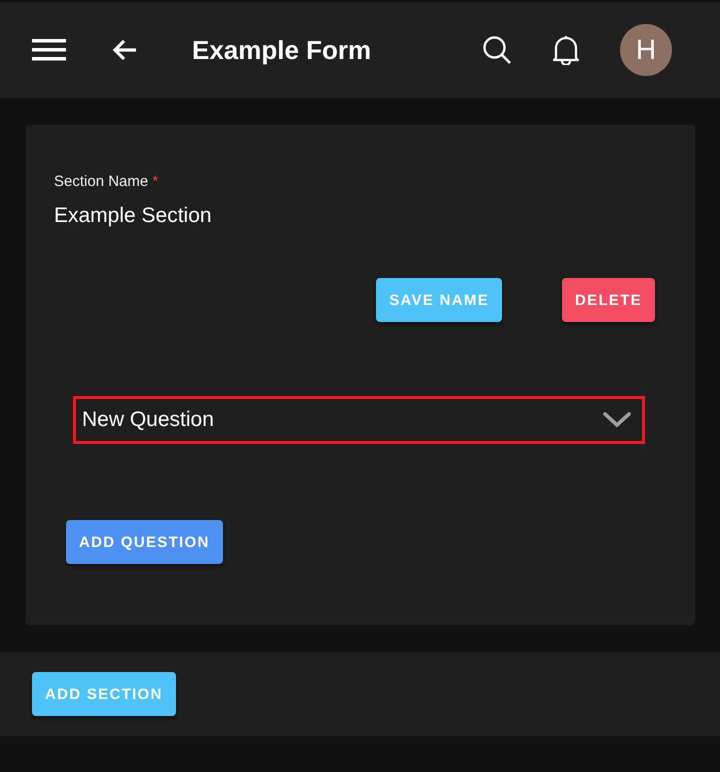  I want to click on search-icon, so click(497, 50).